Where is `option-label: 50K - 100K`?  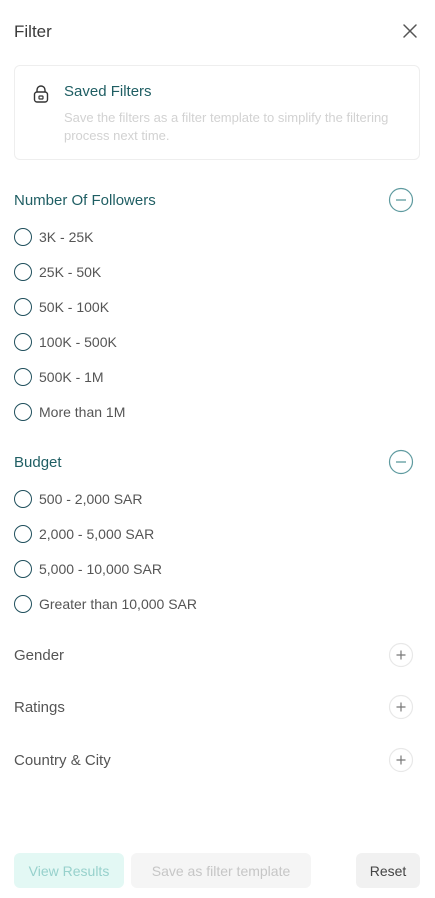 option-label: 50K - 100K is located at coordinates (74, 307).